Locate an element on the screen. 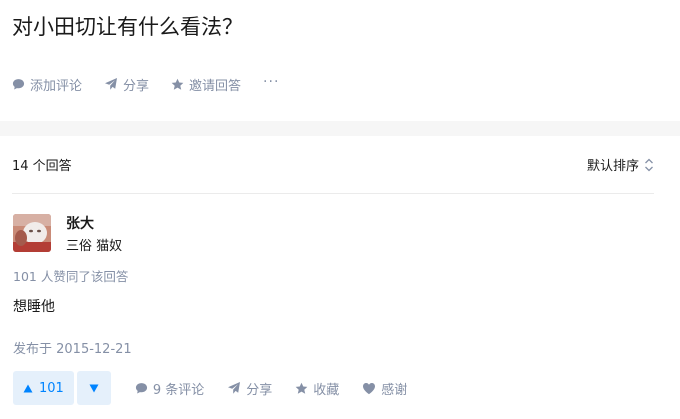 This screenshot has width=680, height=419. share-label: 分享 is located at coordinates (136, 86).